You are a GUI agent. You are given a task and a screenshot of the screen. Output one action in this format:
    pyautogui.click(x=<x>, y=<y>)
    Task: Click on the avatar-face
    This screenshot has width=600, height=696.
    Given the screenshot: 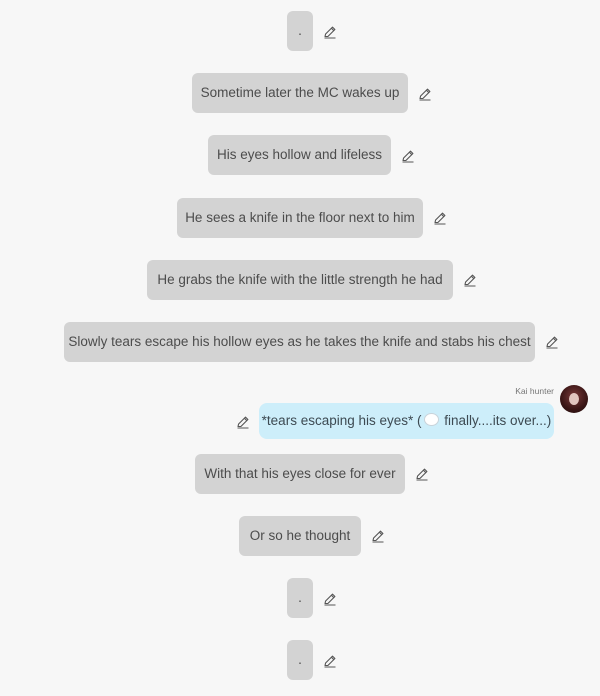 What is the action you would take?
    pyautogui.click(x=574, y=399)
    